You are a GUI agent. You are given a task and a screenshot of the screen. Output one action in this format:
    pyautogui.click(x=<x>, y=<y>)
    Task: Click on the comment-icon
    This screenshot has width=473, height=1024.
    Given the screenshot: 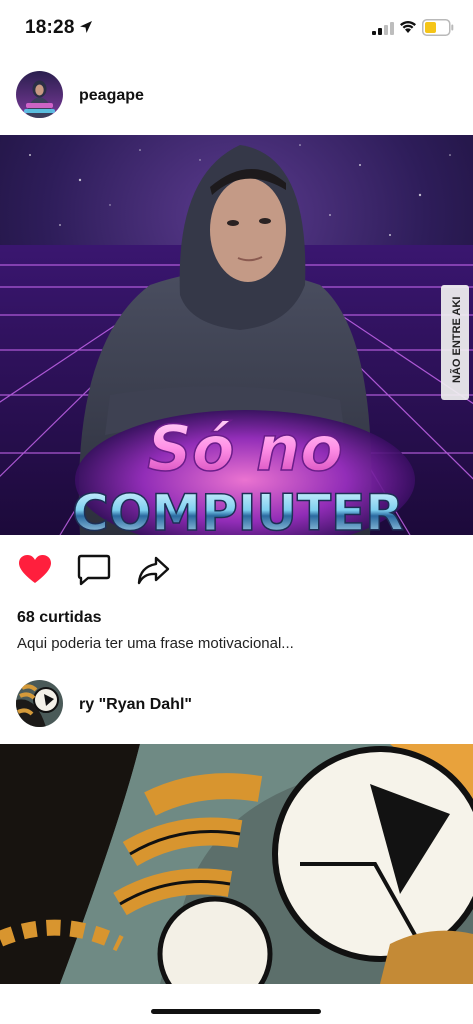 What is the action you would take?
    pyautogui.click(x=94, y=570)
    